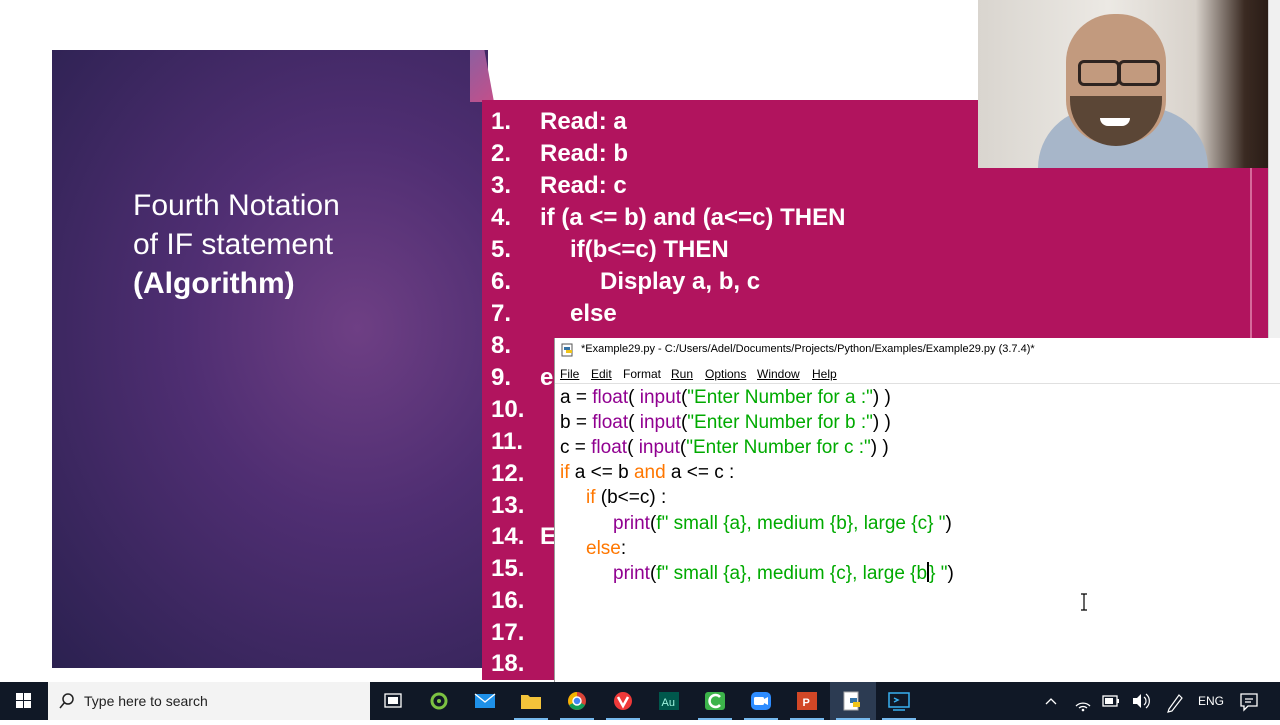 The height and width of the screenshot is (725, 1280). Describe the element at coordinates (601, 374) in the screenshot. I see `menu-edit: Edit` at that location.